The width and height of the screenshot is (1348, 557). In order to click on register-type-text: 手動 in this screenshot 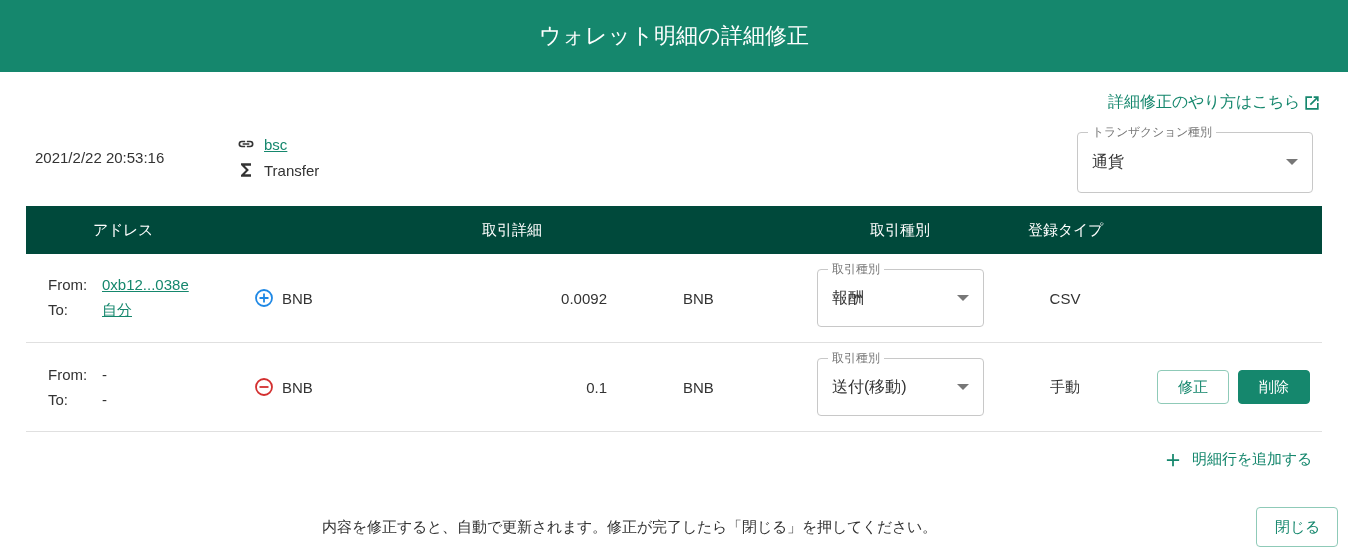, I will do `click(1065, 386)`.